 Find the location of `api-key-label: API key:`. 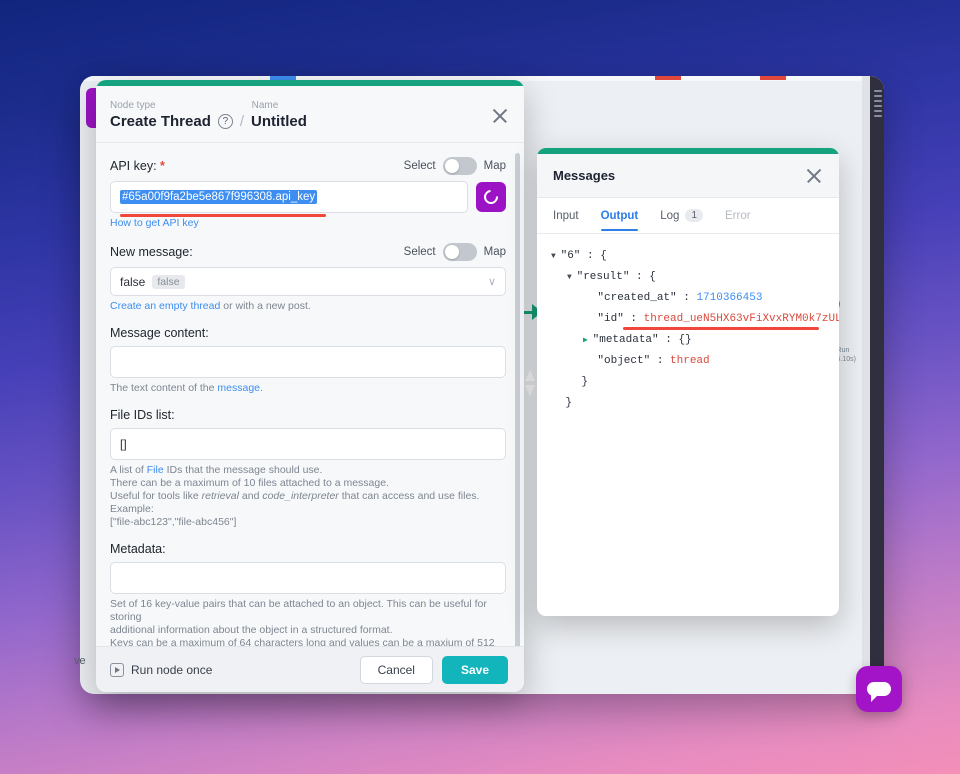

api-key-label: API key: is located at coordinates (133, 166).